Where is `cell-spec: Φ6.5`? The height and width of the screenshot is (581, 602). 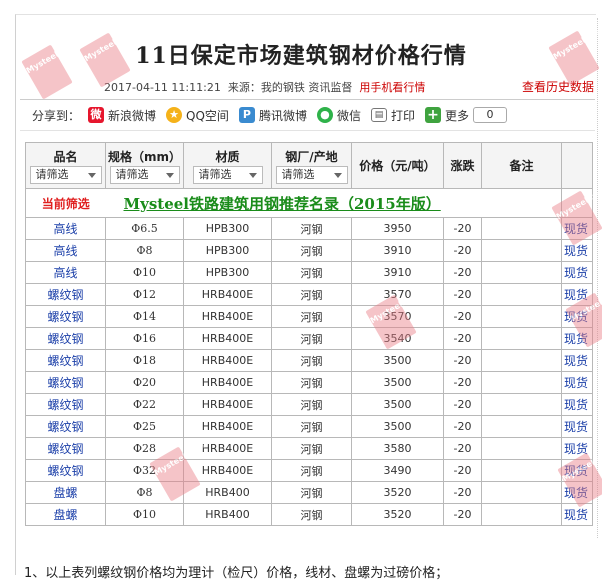 cell-spec: Φ6.5 is located at coordinates (144, 228).